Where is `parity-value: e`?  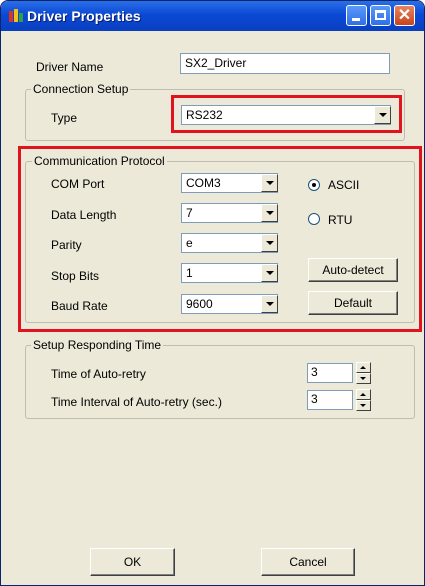
parity-value: e is located at coordinates (189, 243).